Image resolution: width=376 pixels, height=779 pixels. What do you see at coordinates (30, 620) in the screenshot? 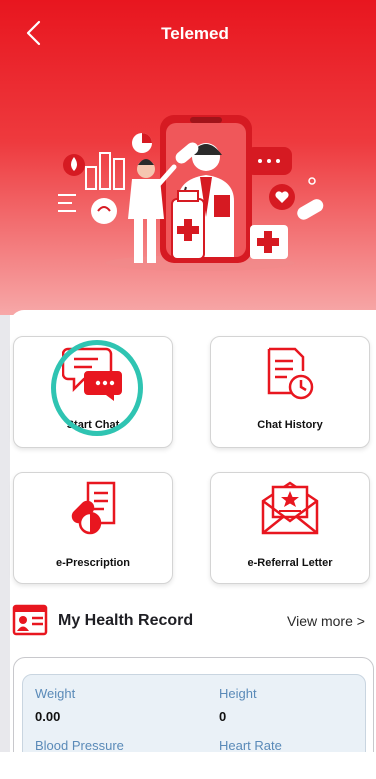
I see `id-card-icon` at bounding box center [30, 620].